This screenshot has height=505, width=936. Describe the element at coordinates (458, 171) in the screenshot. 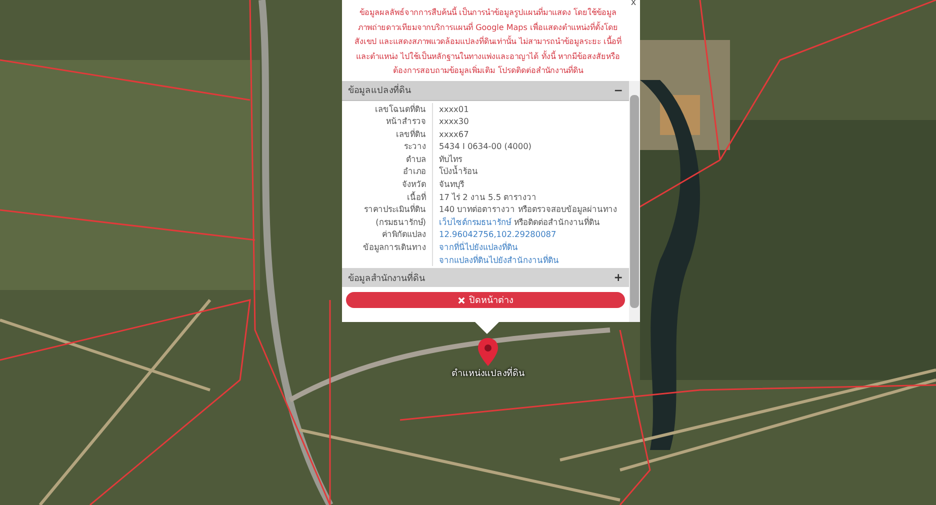

I see `field-value: โป่งน้ำร้อน` at that location.